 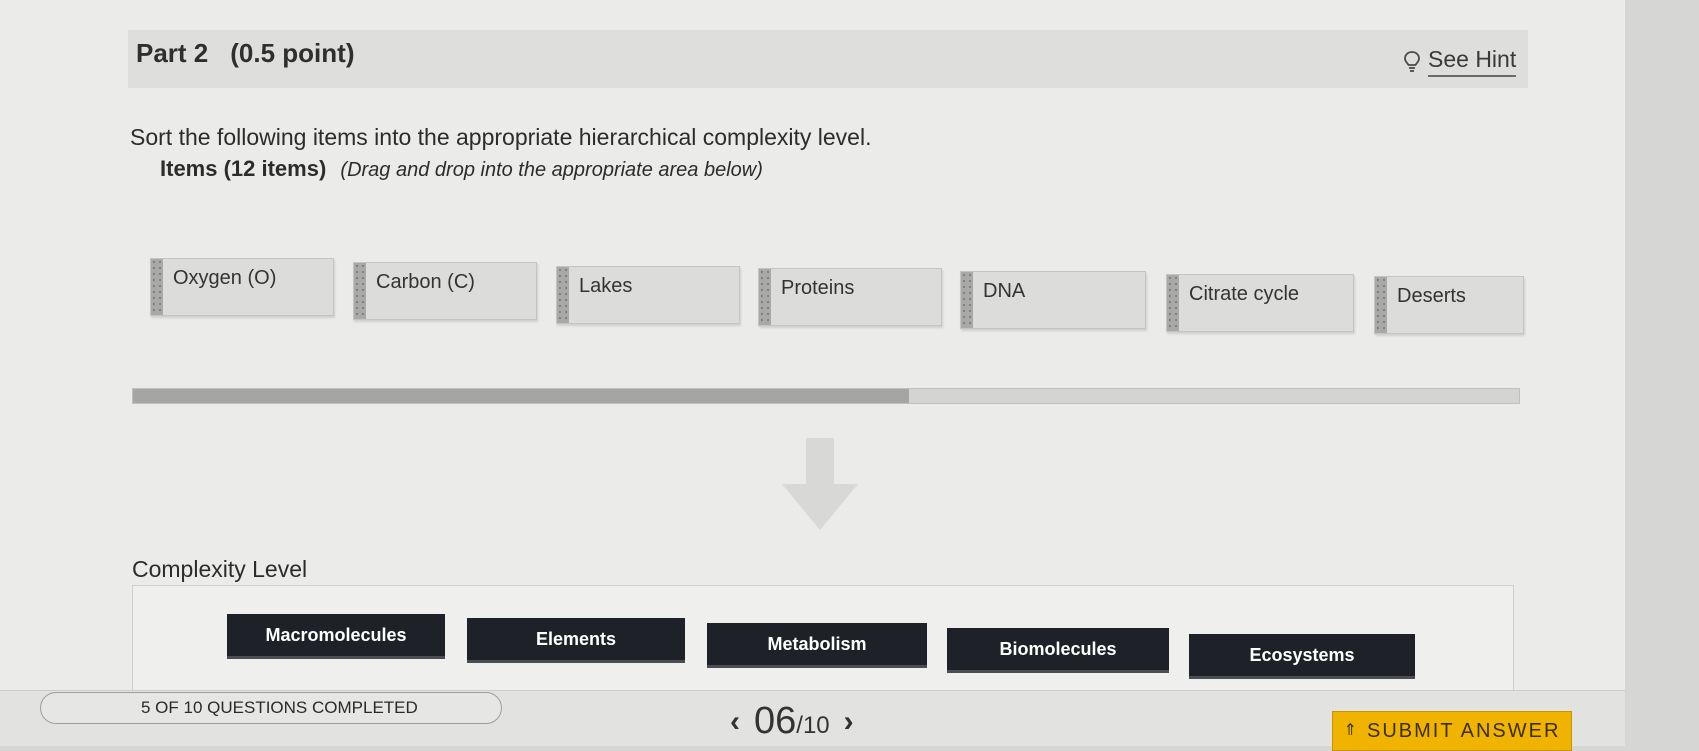 I want to click on drag-item-label: Deserts, so click(x=1431, y=296).